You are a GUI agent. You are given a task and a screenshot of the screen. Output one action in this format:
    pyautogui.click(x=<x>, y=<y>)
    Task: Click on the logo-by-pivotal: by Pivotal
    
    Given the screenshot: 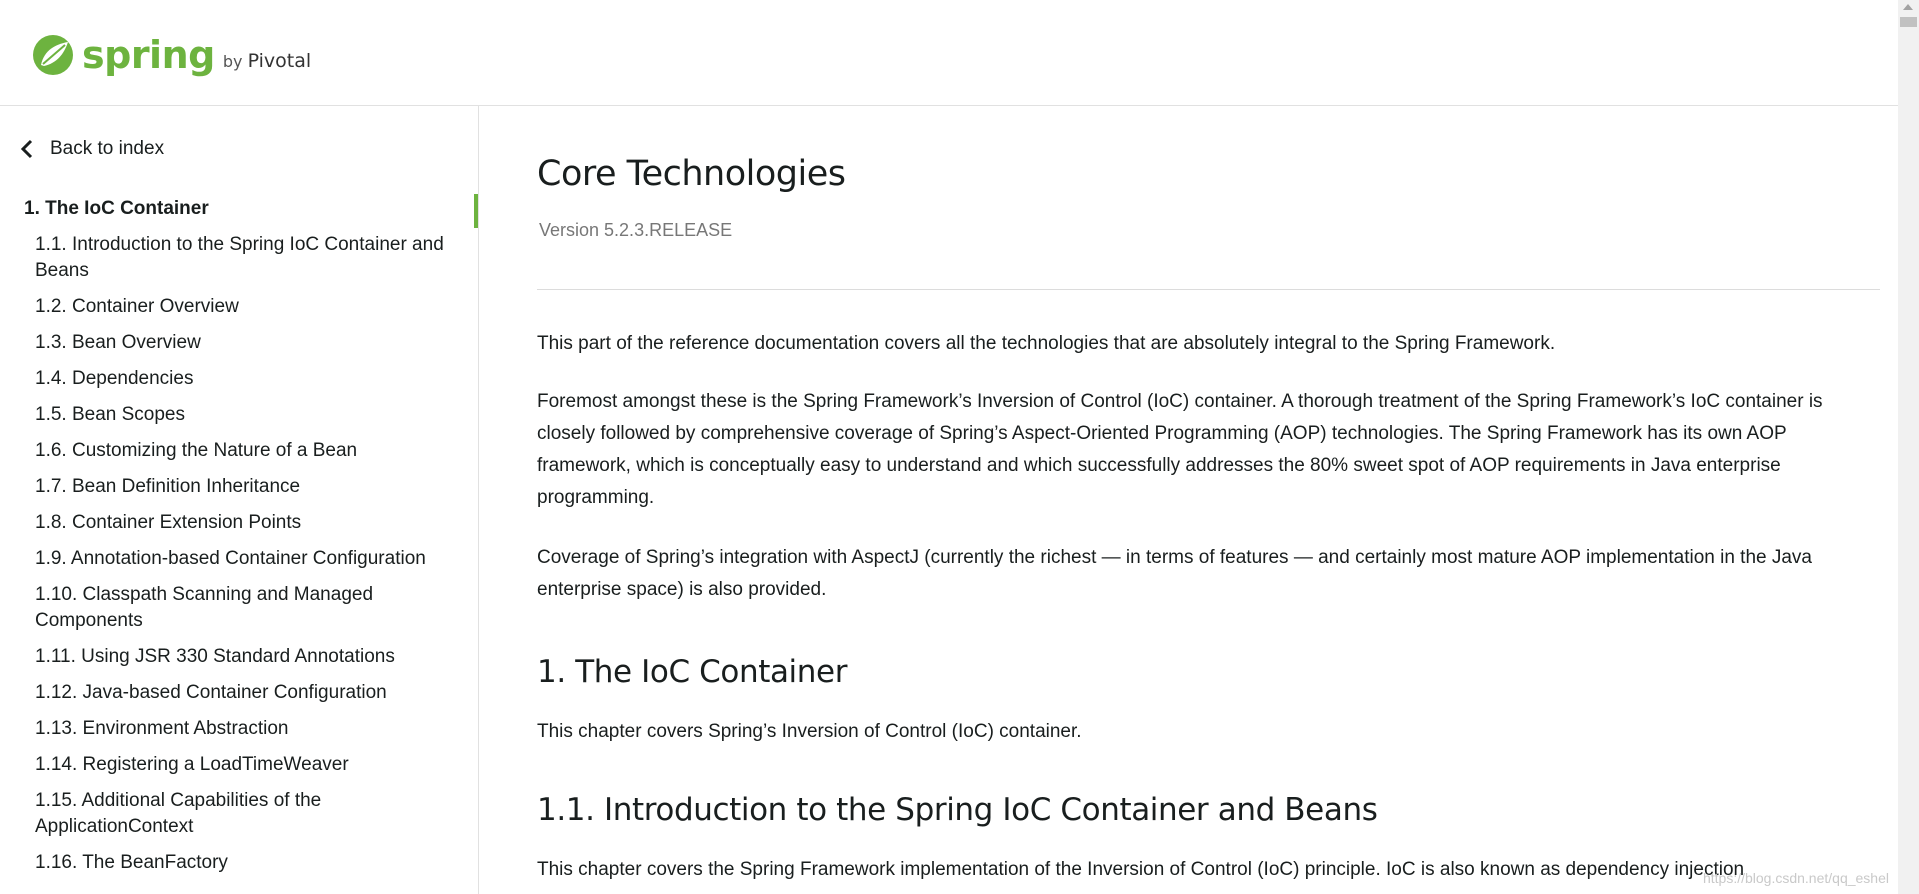 What is the action you would take?
    pyautogui.click(x=267, y=61)
    